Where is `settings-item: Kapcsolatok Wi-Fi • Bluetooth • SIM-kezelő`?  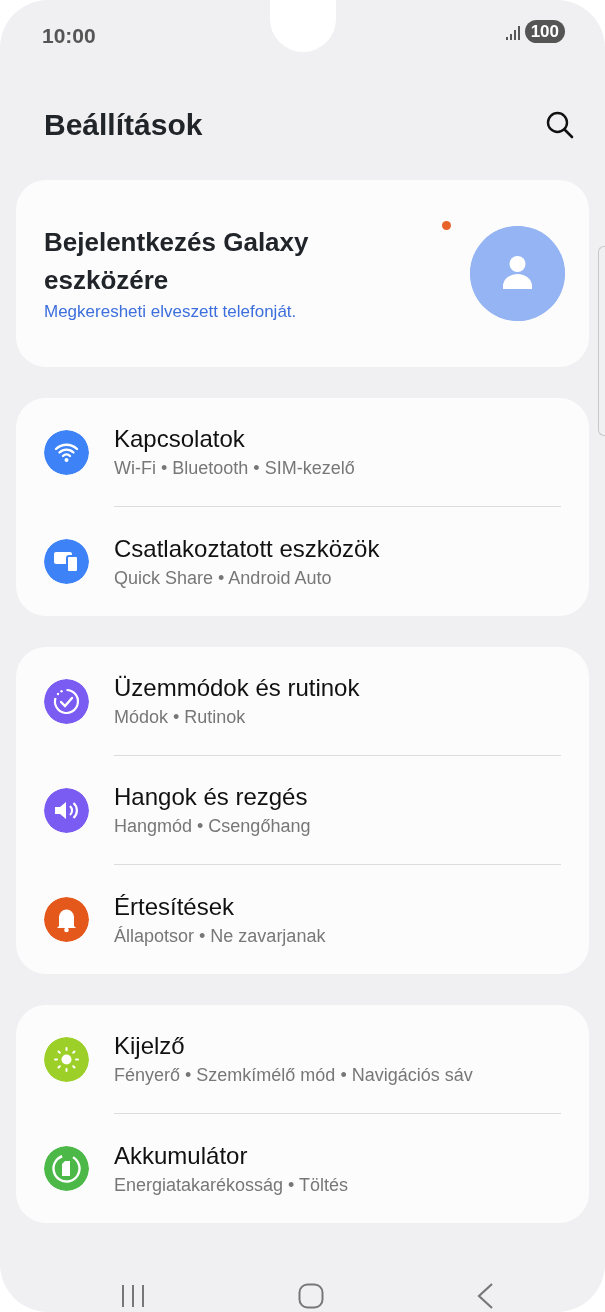 settings-item: Kapcsolatok Wi-Fi • Bluetooth • SIM-kezelő is located at coordinates (302, 452).